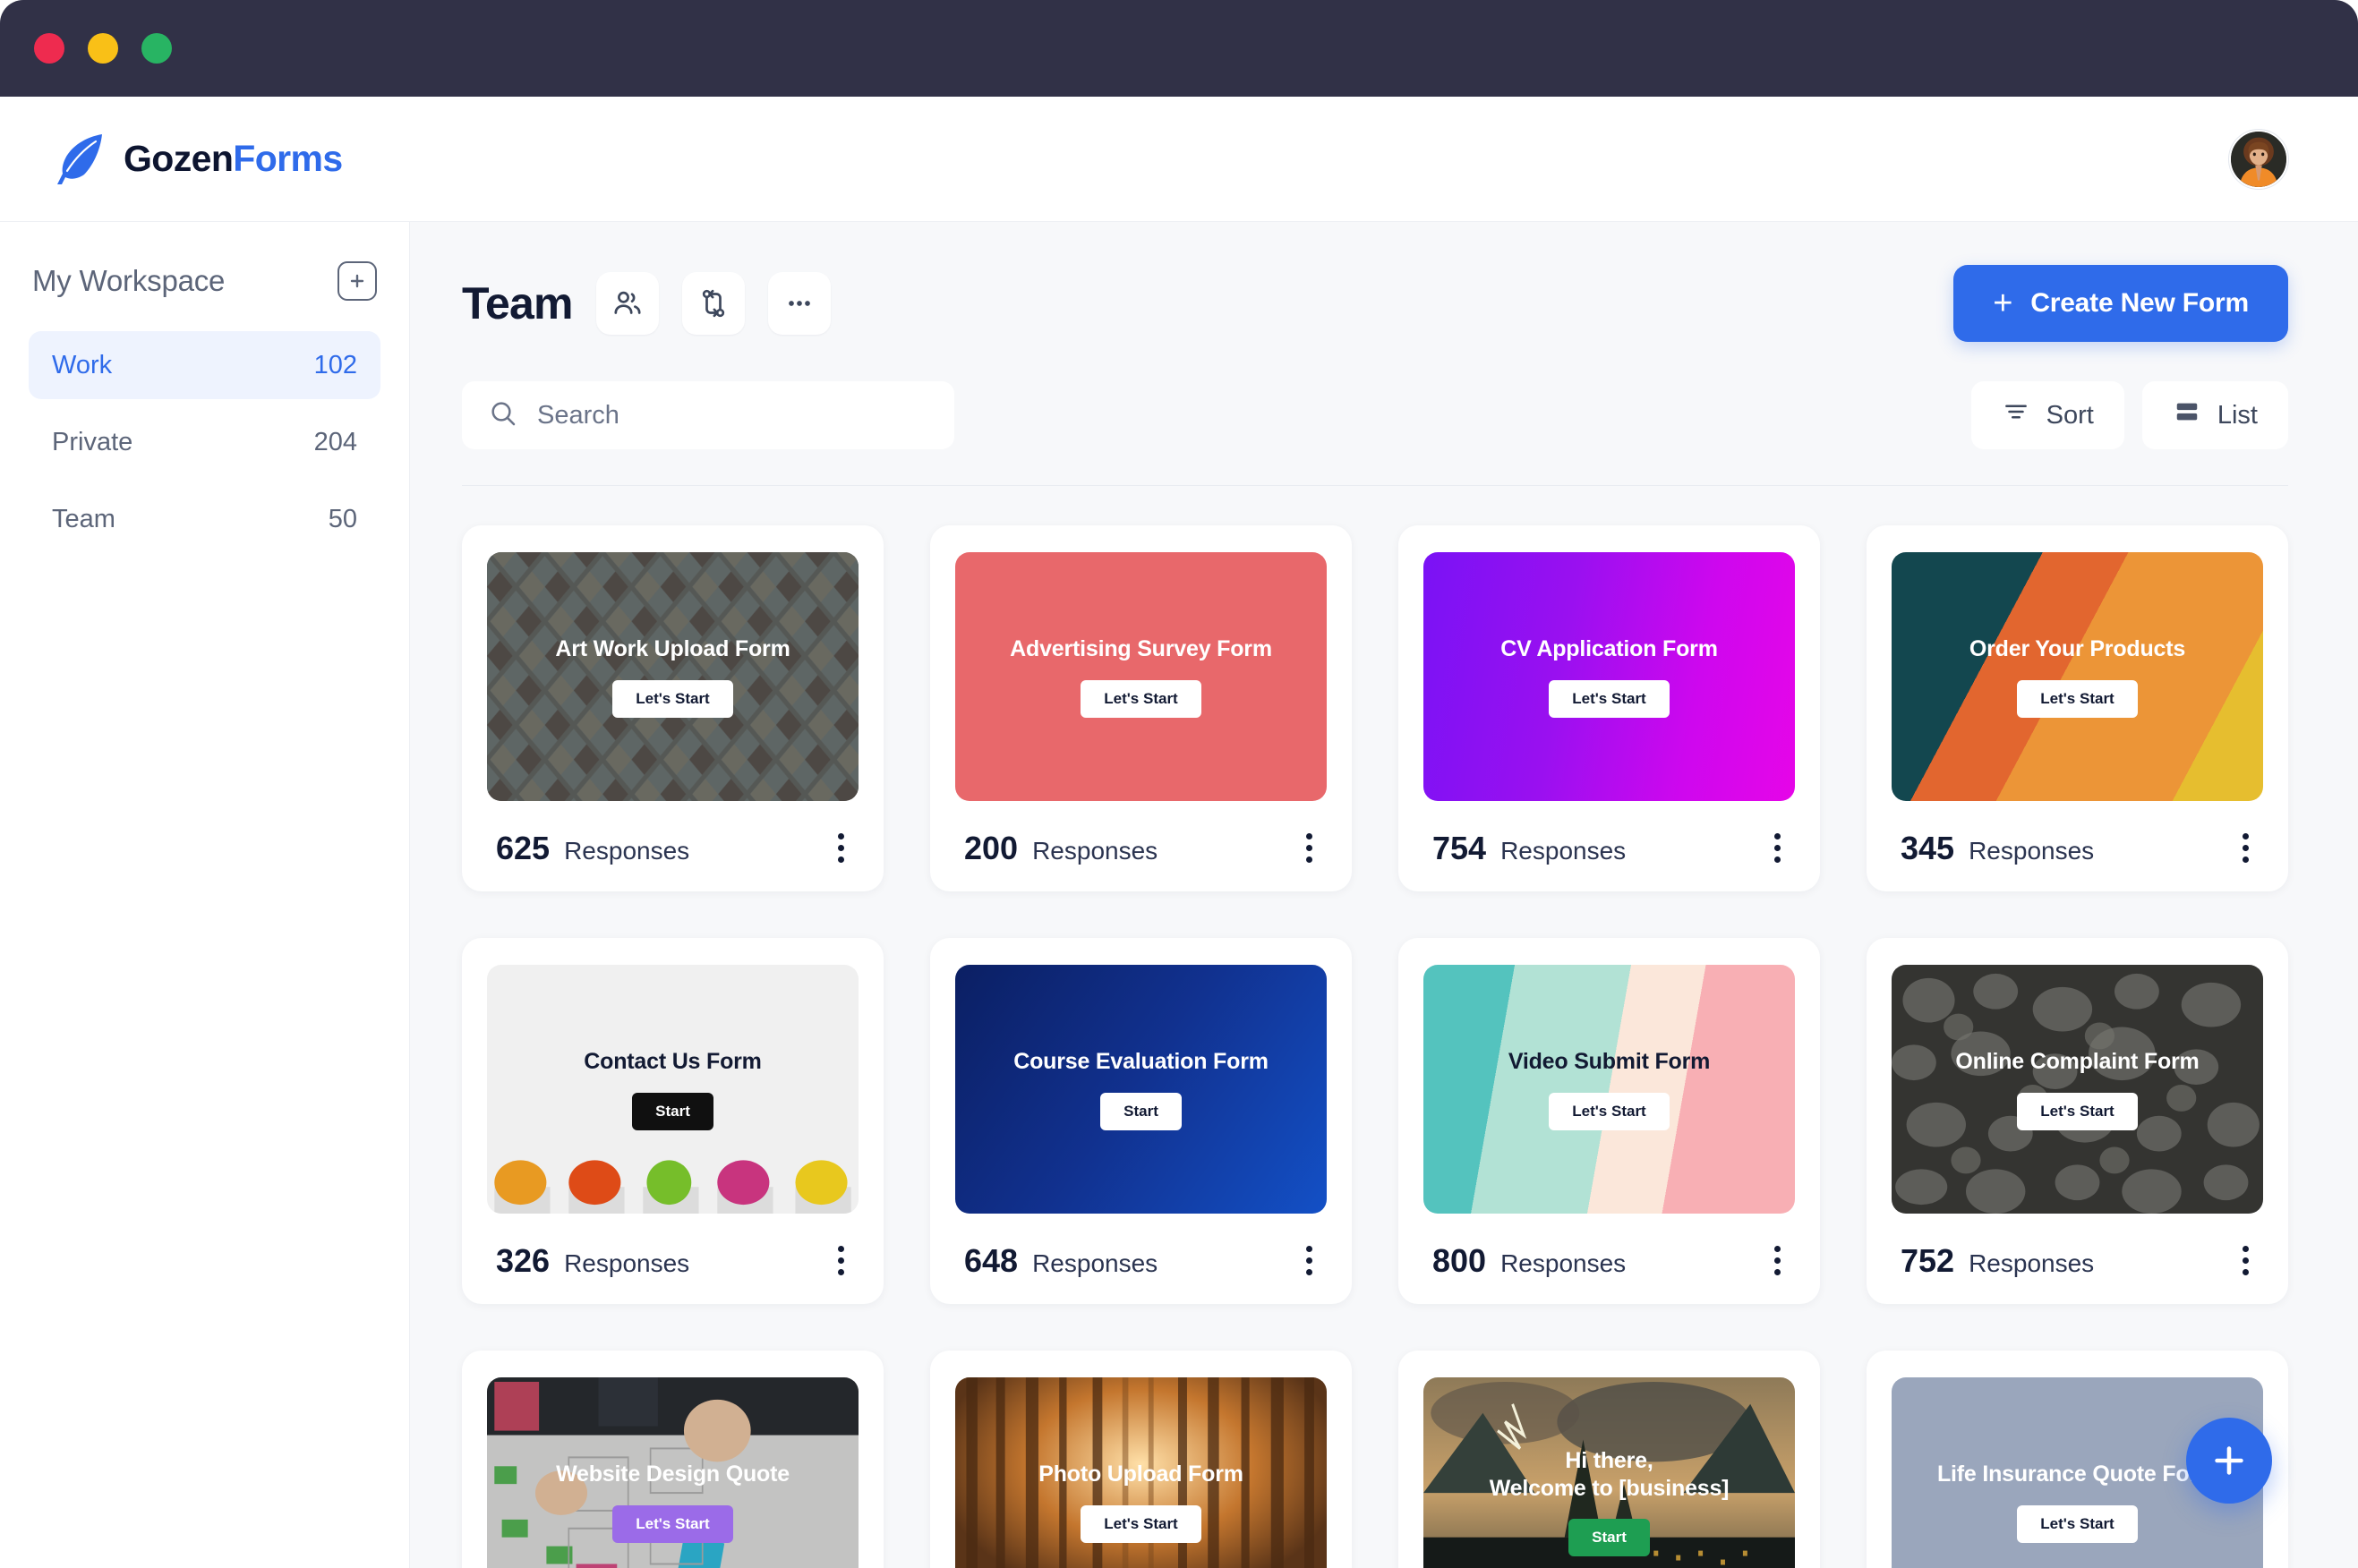 The width and height of the screenshot is (2358, 1568). I want to click on responses-count: 800, so click(1459, 1260).